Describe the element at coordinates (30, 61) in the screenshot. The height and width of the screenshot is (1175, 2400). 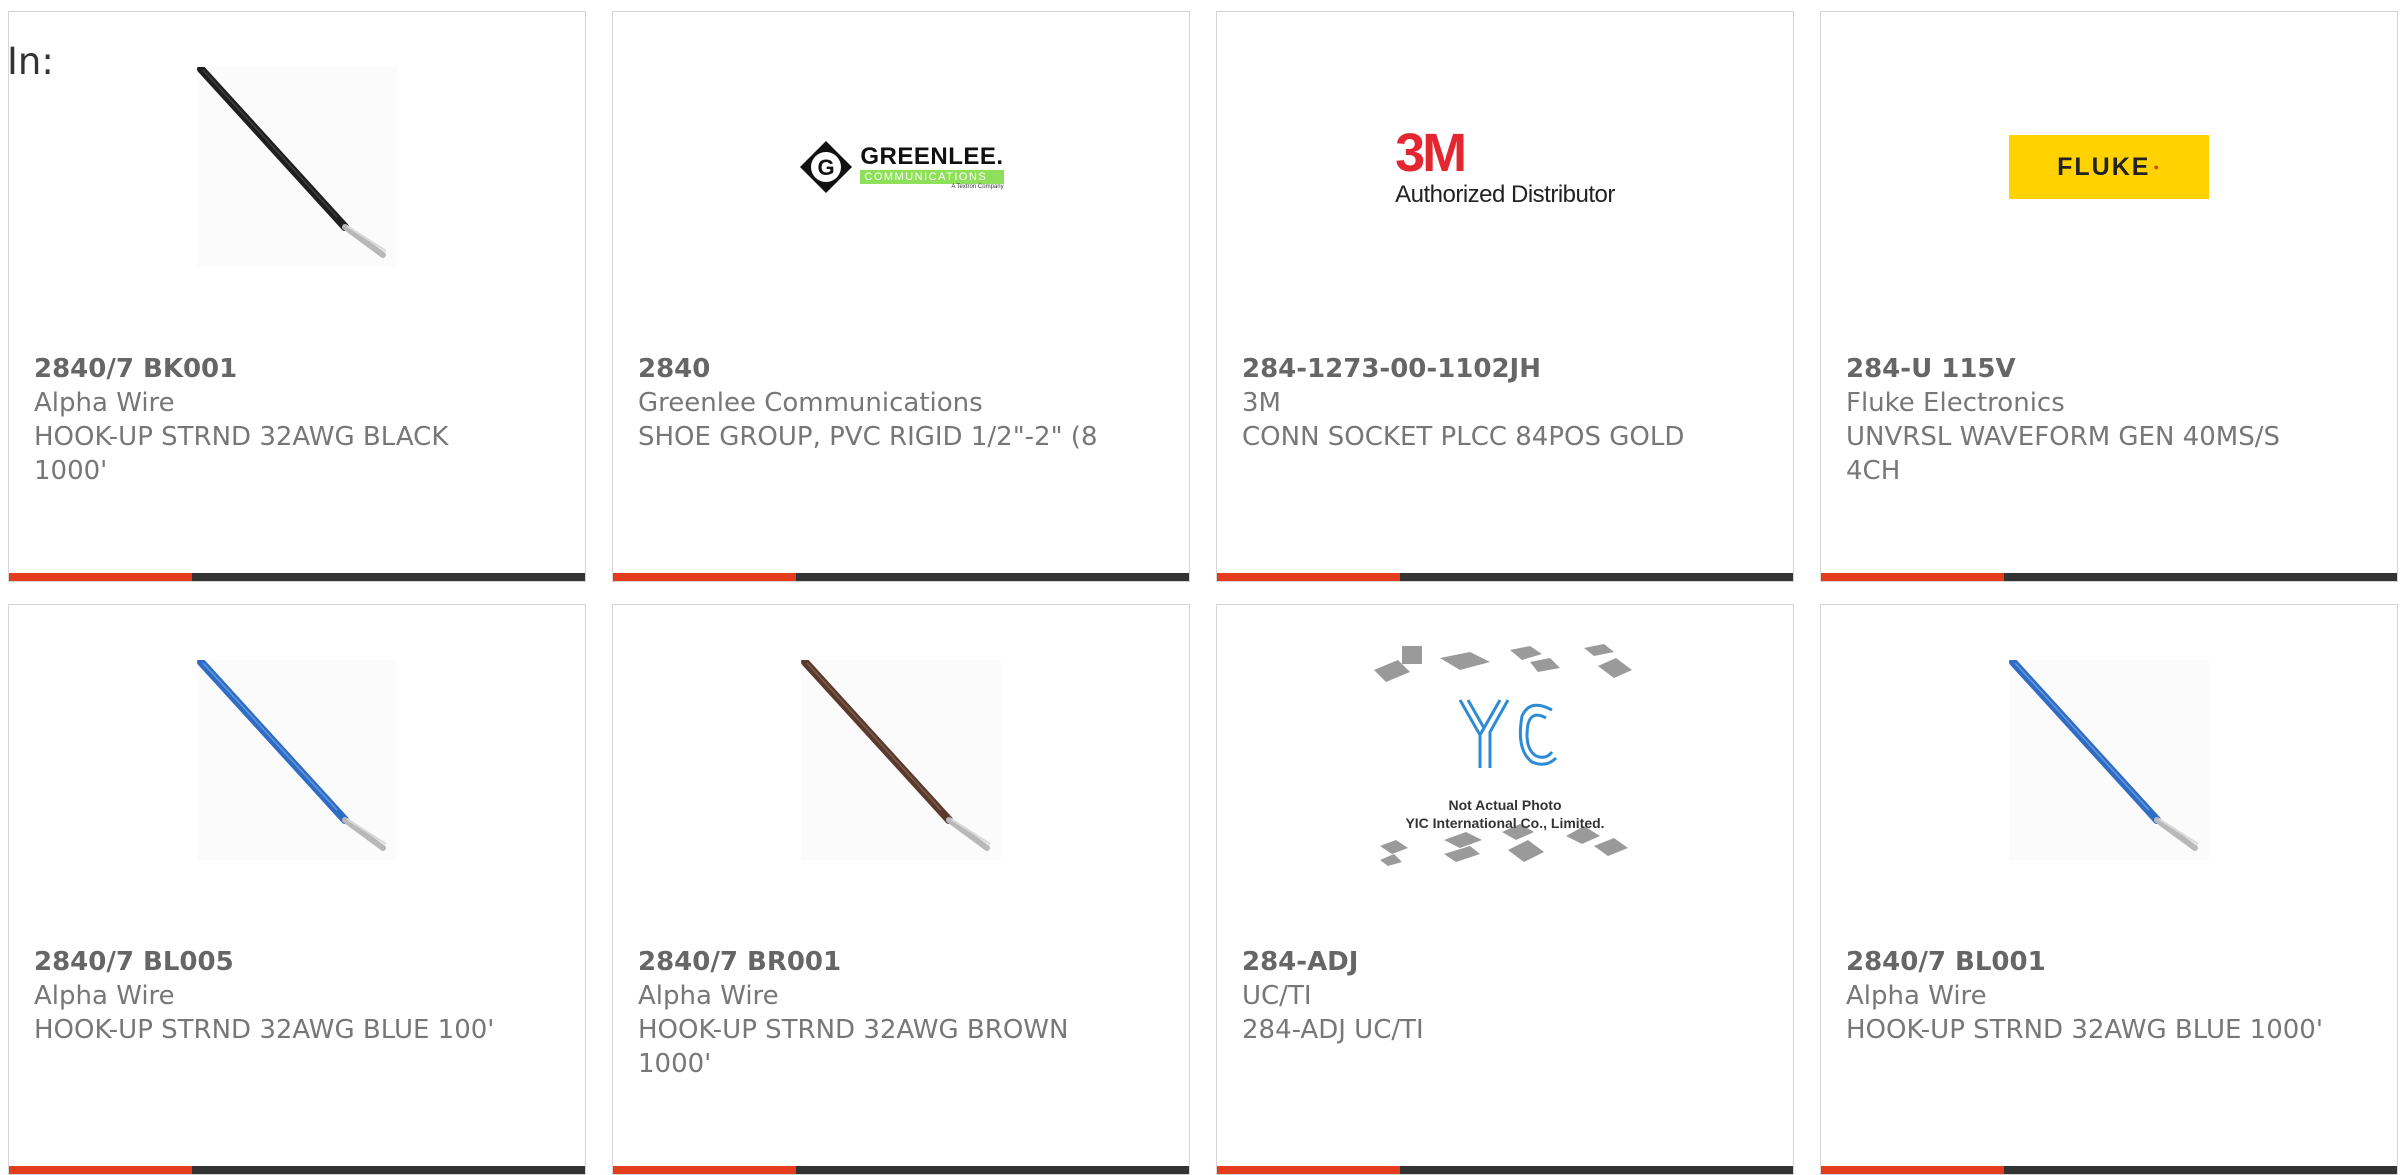
I see `in-label: In:` at that location.